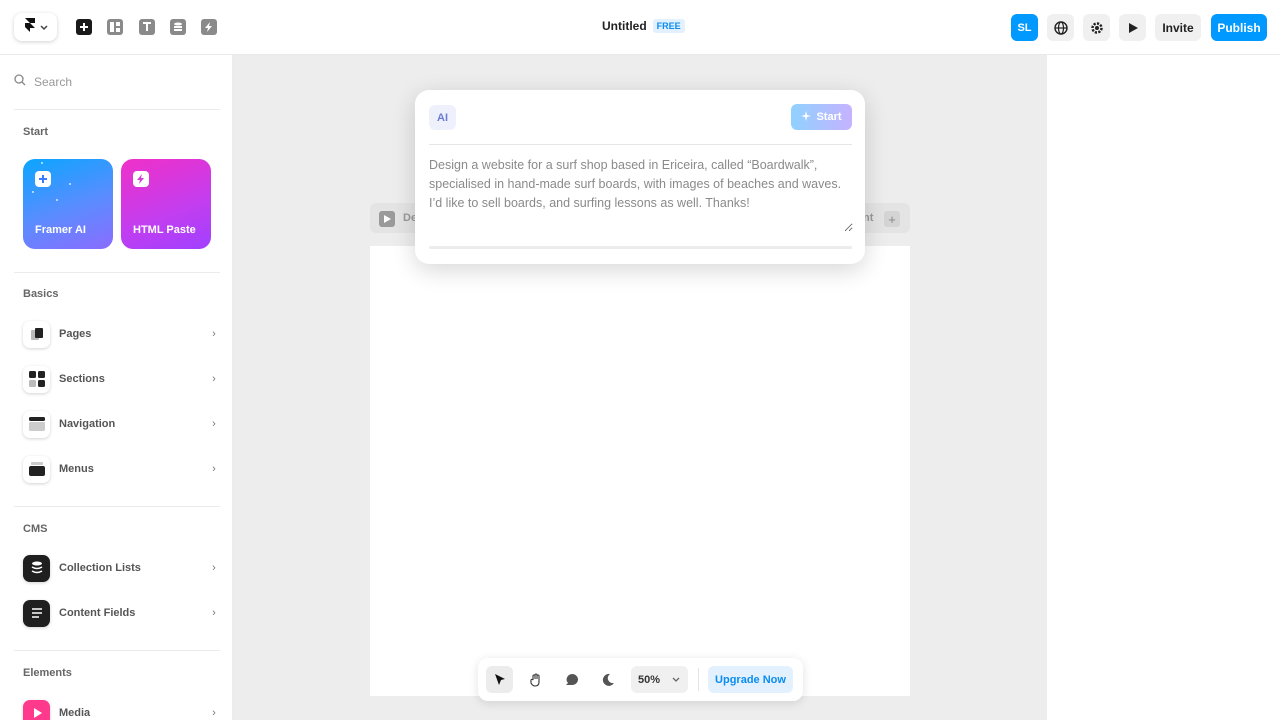  I want to click on assets-icon, so click(209, 27).